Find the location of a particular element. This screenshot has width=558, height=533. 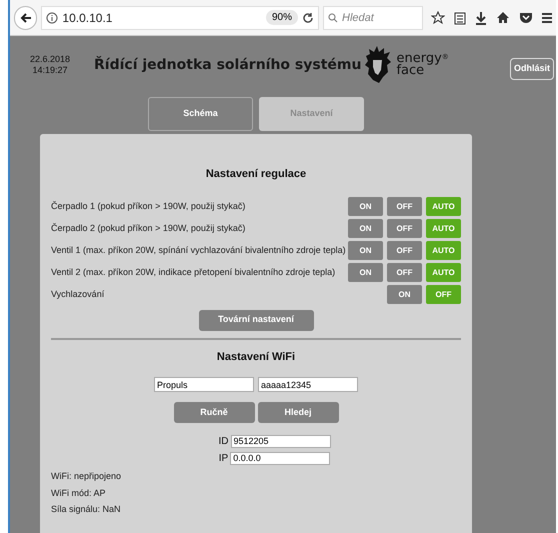

search-field: Hledat is located at coordinates (373, 18).